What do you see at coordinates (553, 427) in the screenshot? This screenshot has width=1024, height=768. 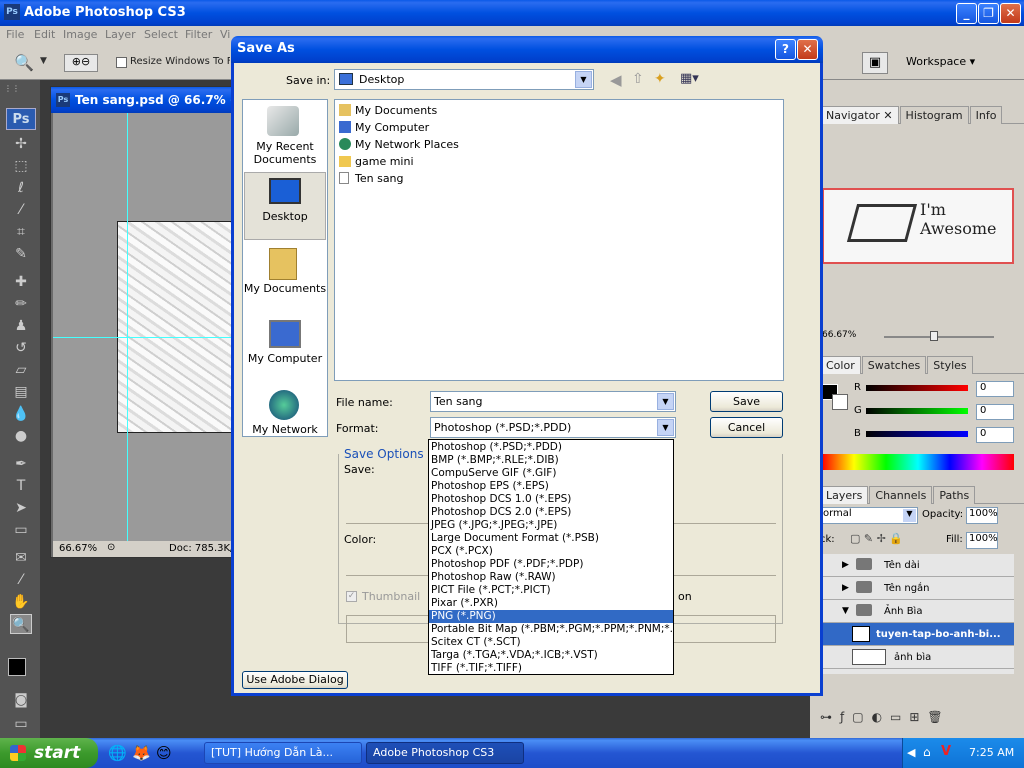 I see `format-select: Photoshop (*.PSD;*.PDD) ▼` at bounding box center [553, 427].